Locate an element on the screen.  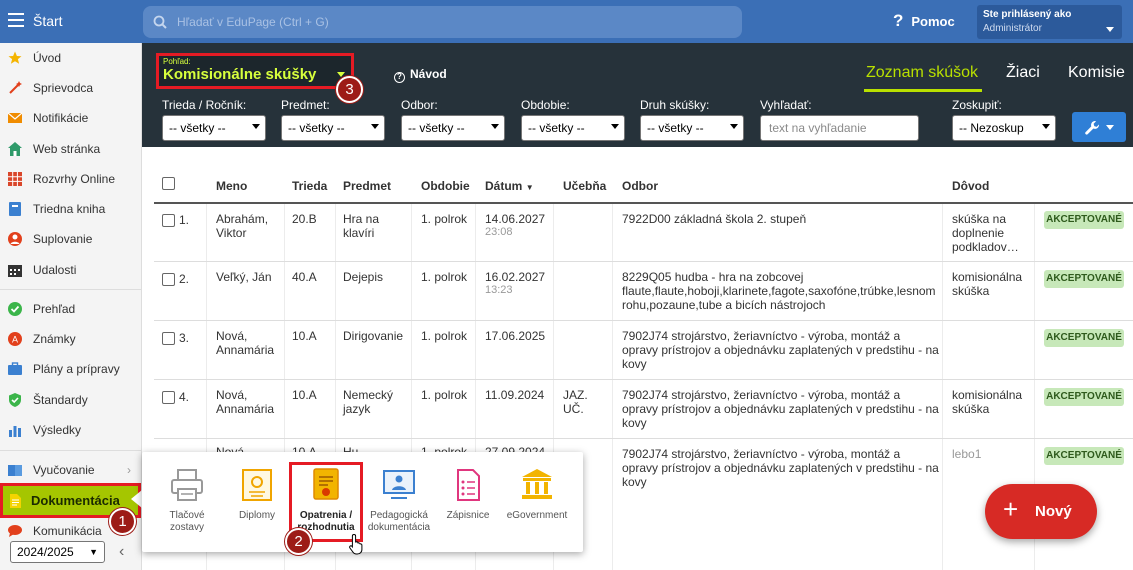
sort-desc-icon: ▼ is located at coordinates (529, 187).